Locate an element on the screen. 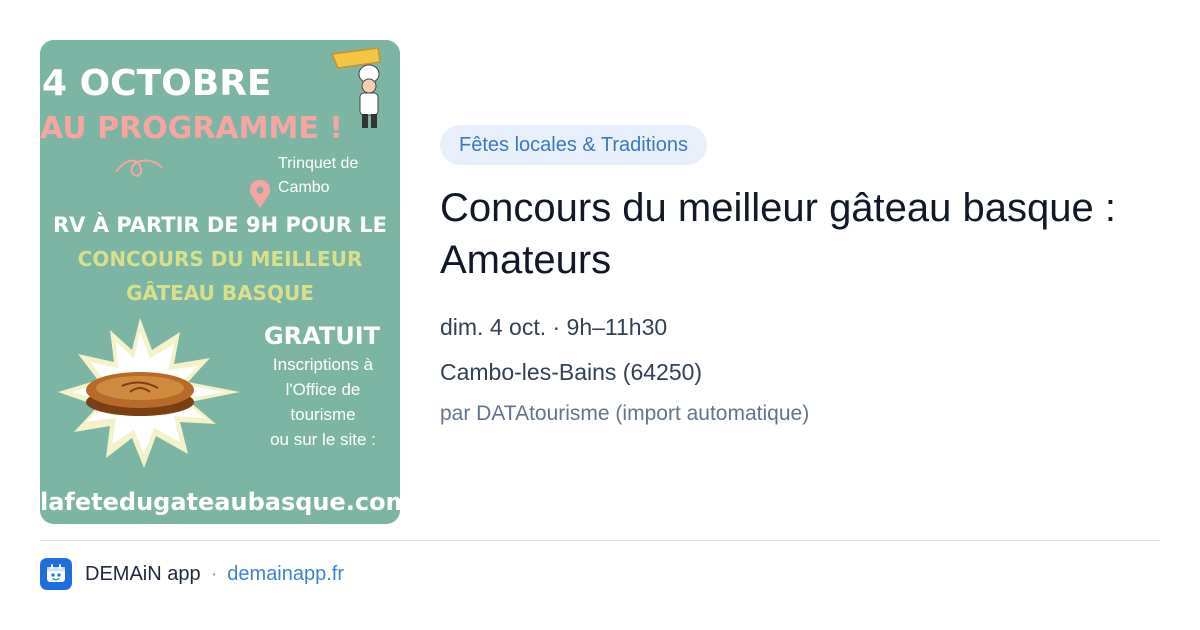 The image size is (1200, 630). poster-location-line-2: Cambo is located at coordinates (304, 187).